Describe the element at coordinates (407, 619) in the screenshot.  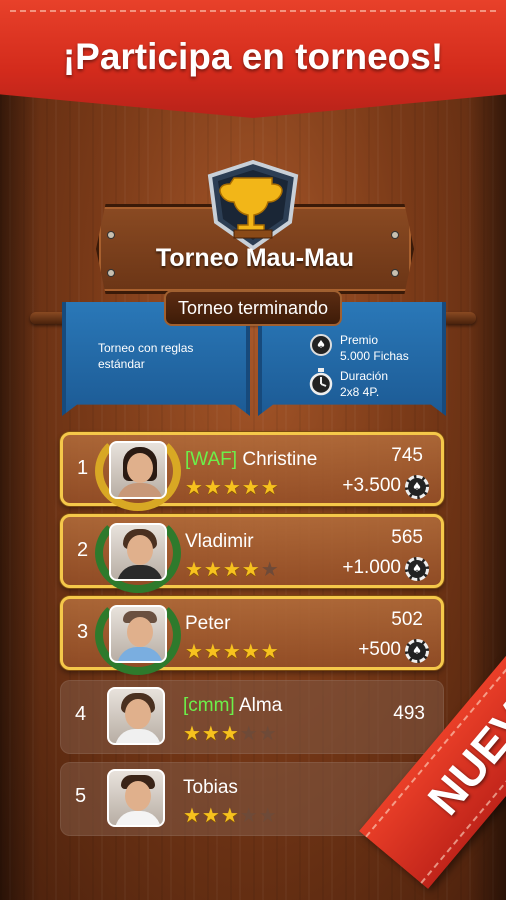
I see `player-score: 502` at that location.